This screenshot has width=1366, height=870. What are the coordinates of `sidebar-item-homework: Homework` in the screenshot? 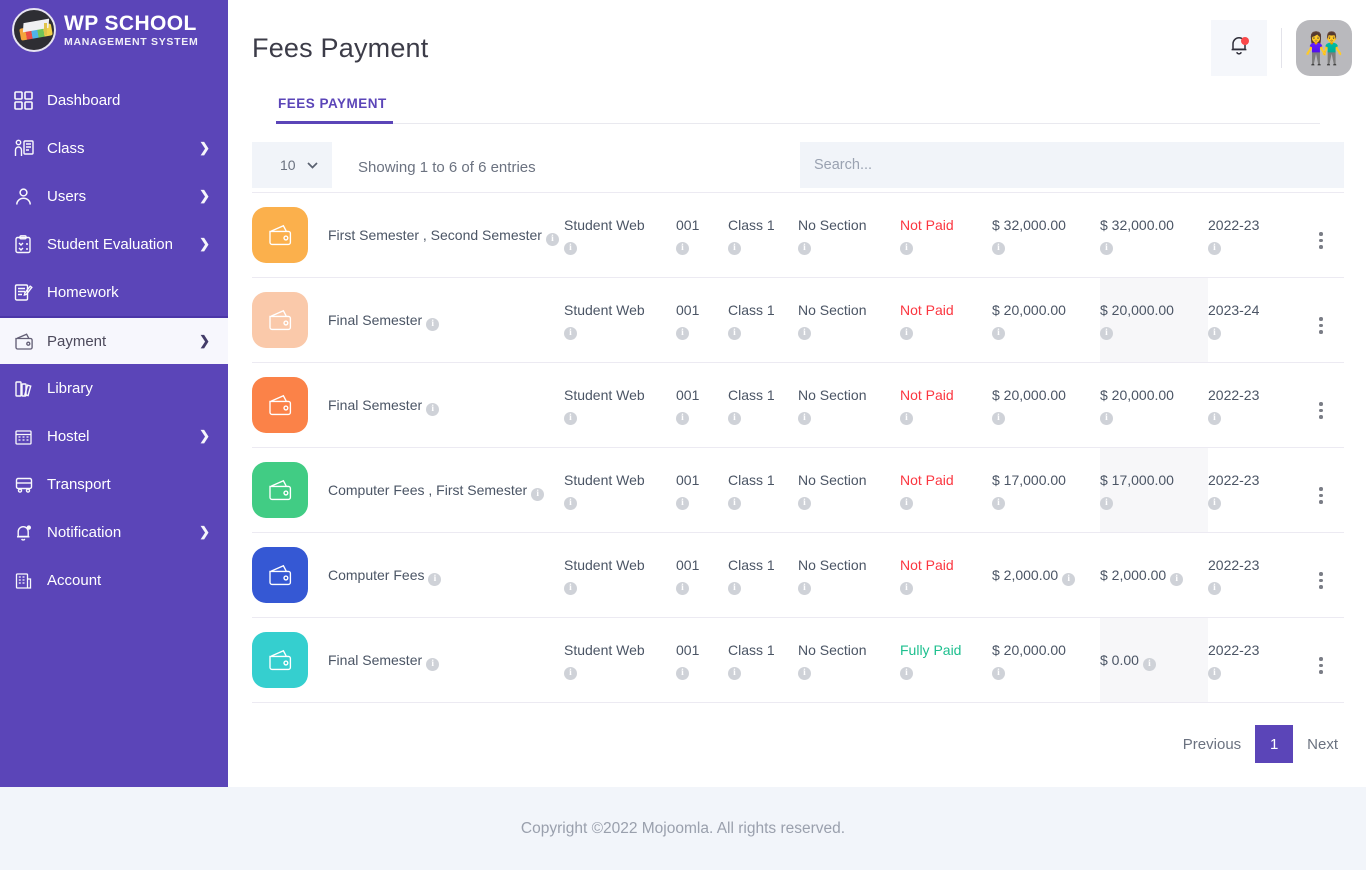 It's located at (114, 292).